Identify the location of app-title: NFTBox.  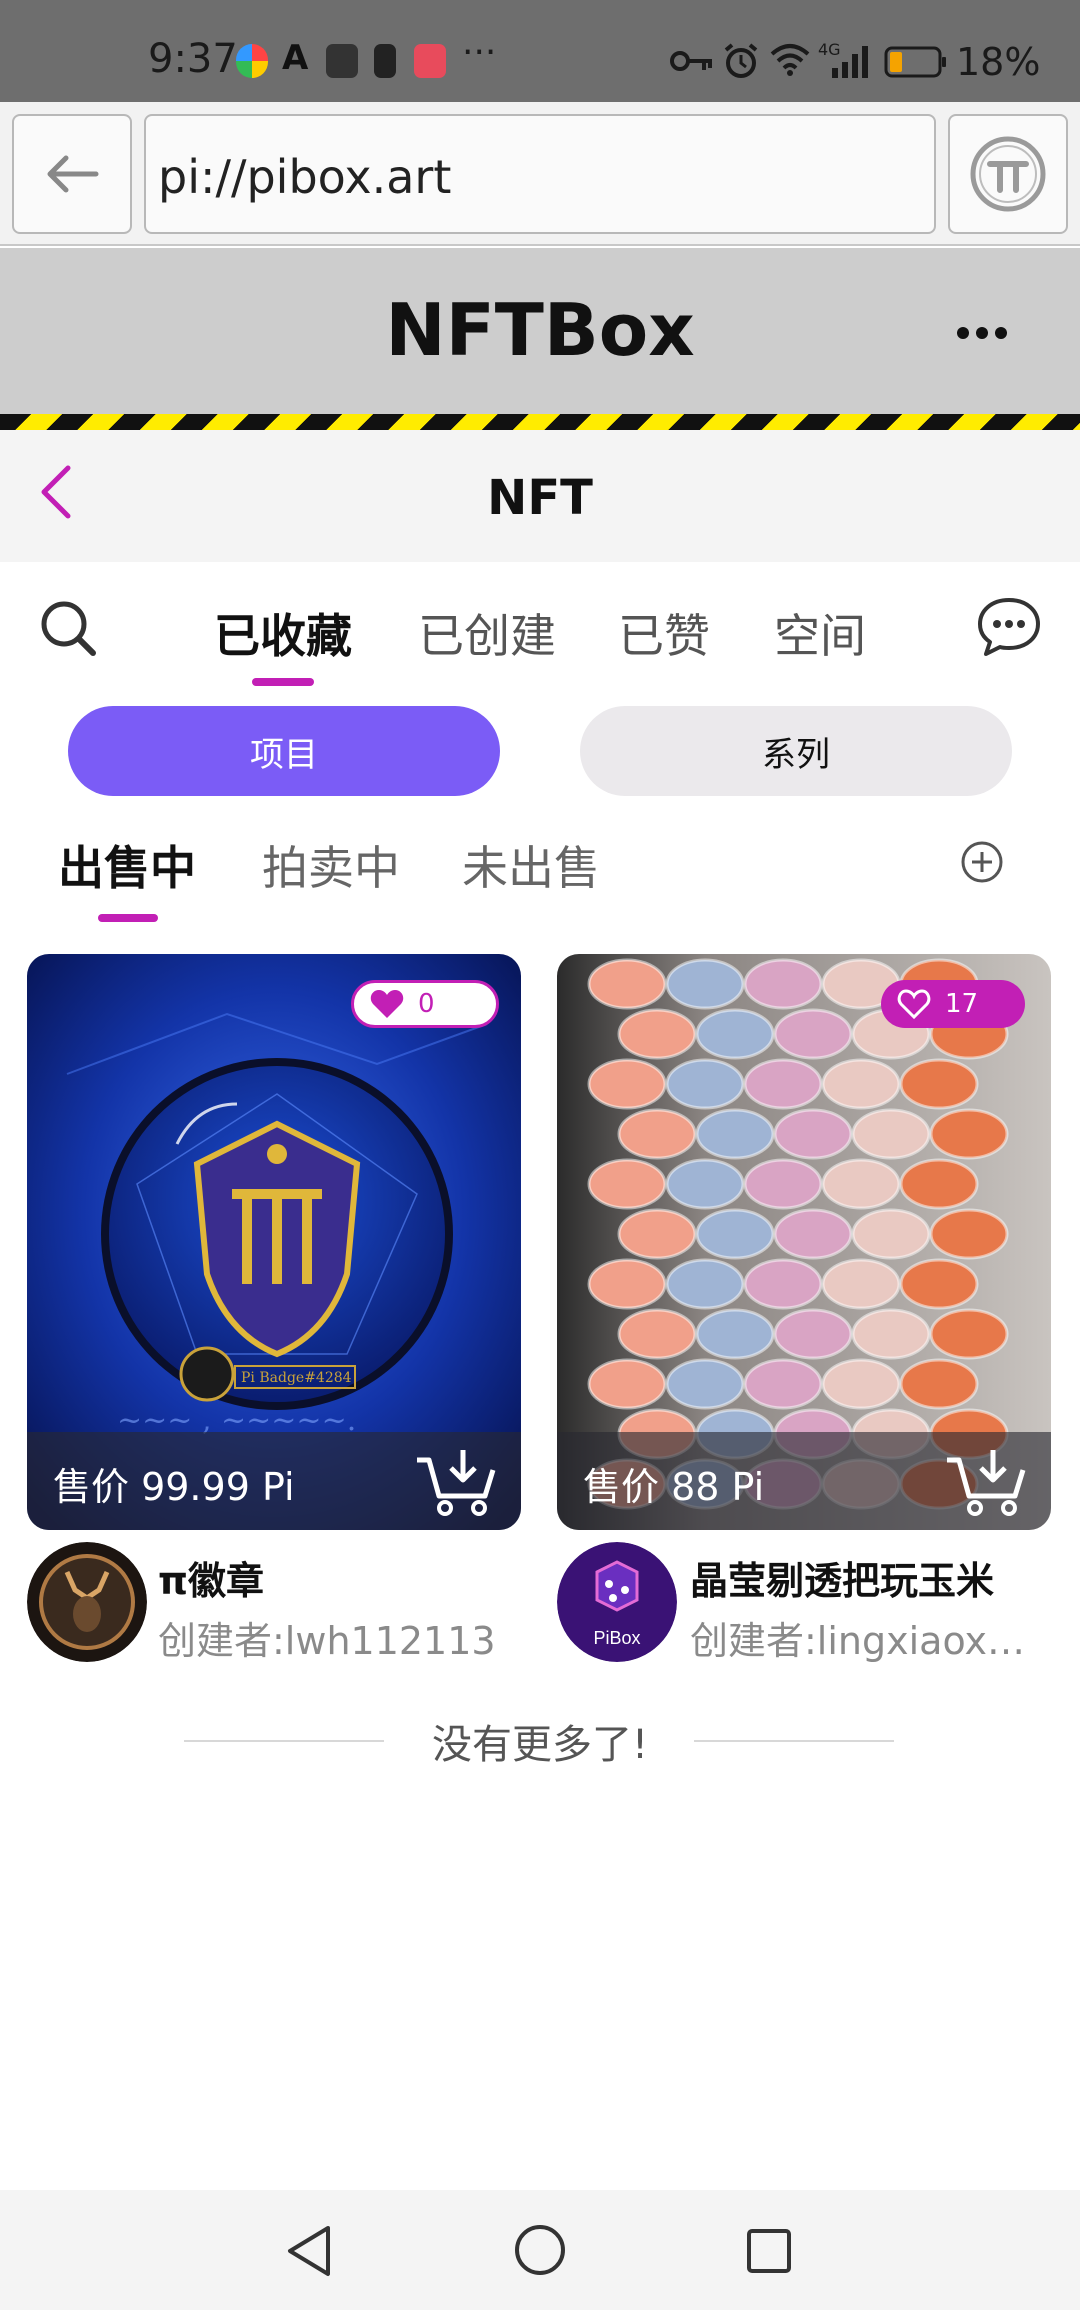
(540, 330).